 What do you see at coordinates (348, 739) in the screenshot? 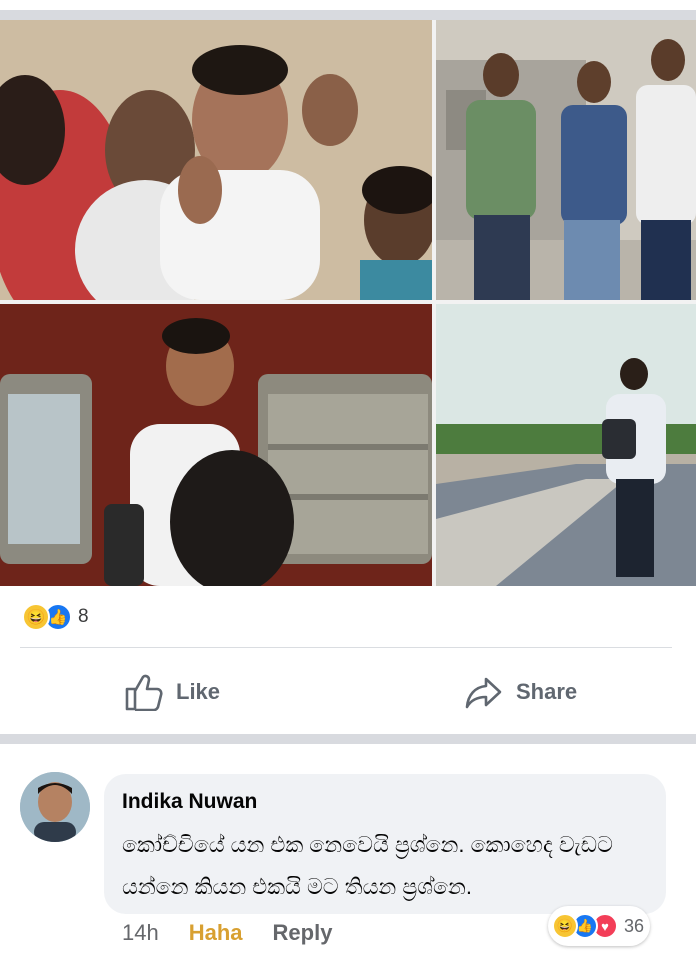
I see `feed-separator` at bounding box center [348, 739].